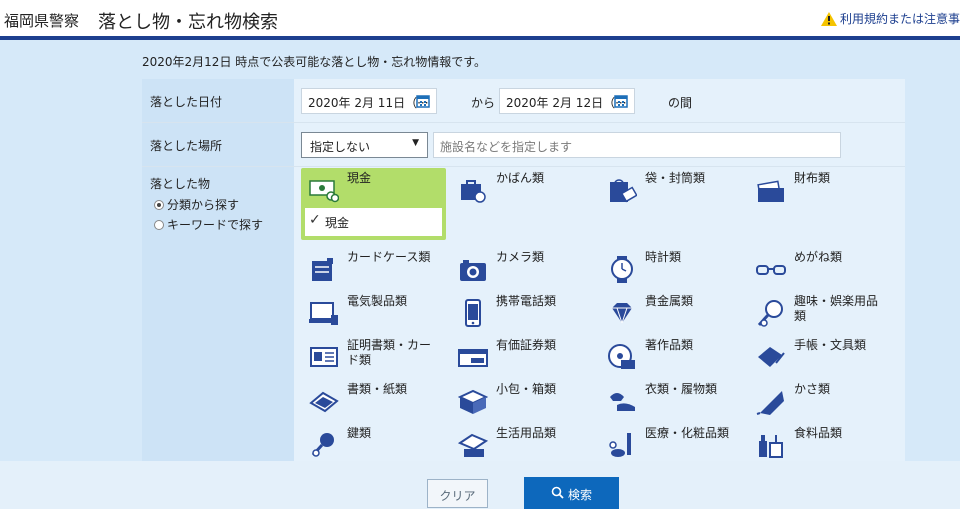 Image resolution: width=960 pixels, height=509 pixels. Describe the element at coordinates (389, 257) in the screenshot. I see `category-label: カードケース類` at that location.